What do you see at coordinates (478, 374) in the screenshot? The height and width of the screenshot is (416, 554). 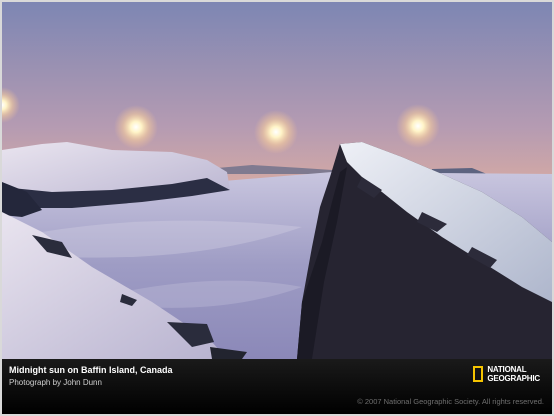 I see `yellow-border-icon` at bounding box center [478, 374].